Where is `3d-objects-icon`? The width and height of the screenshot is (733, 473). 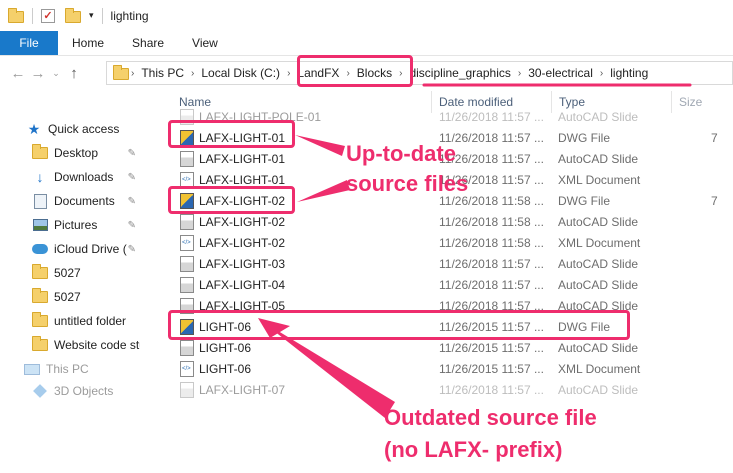
3d-objects-icon is located at coordinates (40, 391).